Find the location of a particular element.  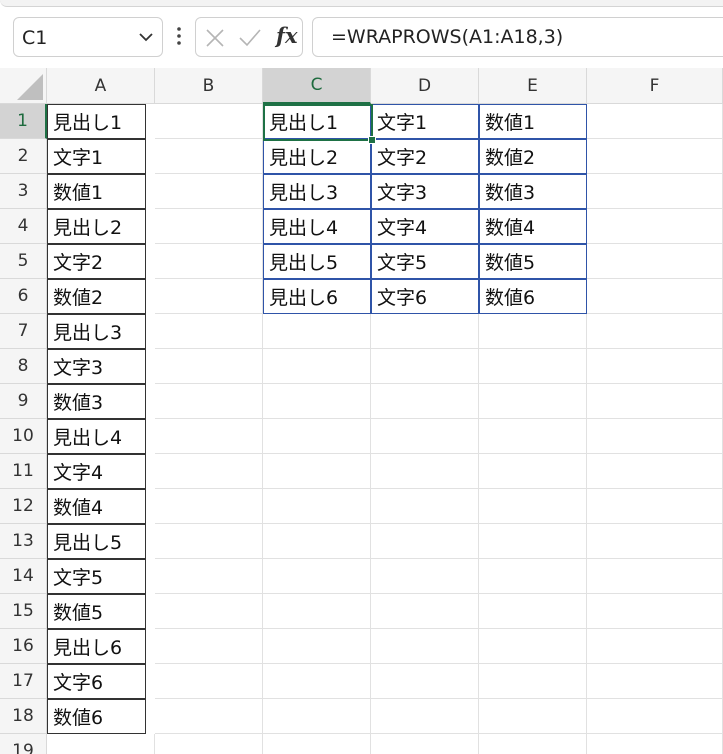

cell-f16 is located at coordinates (655, 646).